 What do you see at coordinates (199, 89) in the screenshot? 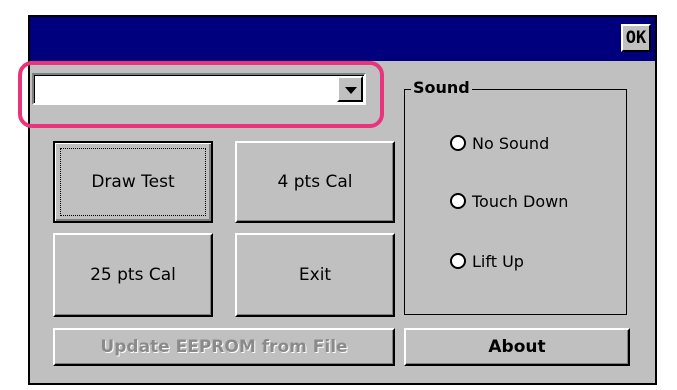
I see `device-combo-box` at bounding box center [199, 89].